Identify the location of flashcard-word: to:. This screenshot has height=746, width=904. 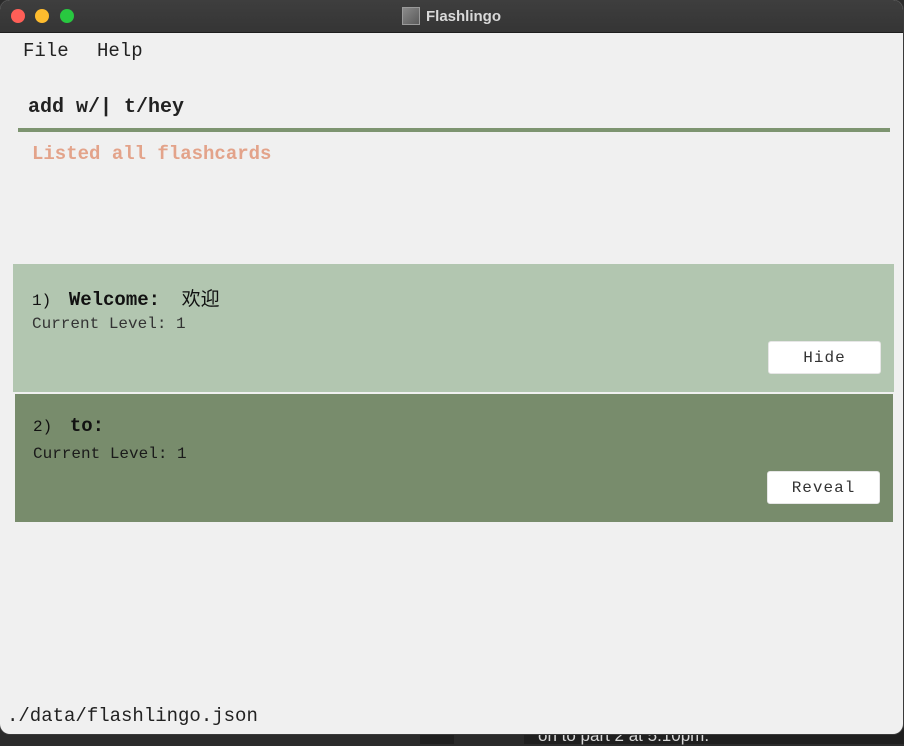
(87, 426).